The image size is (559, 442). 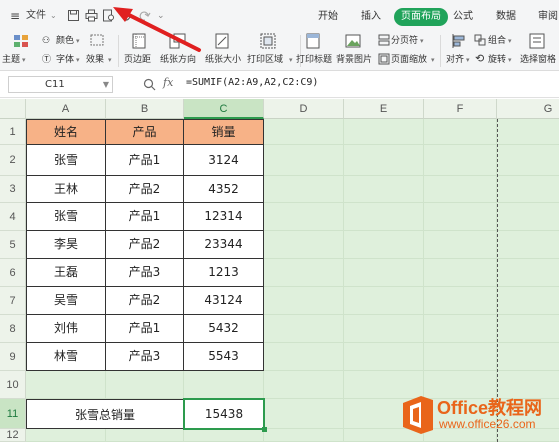 What do you see at coordinates (13, 132) in the screenshot?
I see `row-header-1: 1` at bounding box center [13, 132].